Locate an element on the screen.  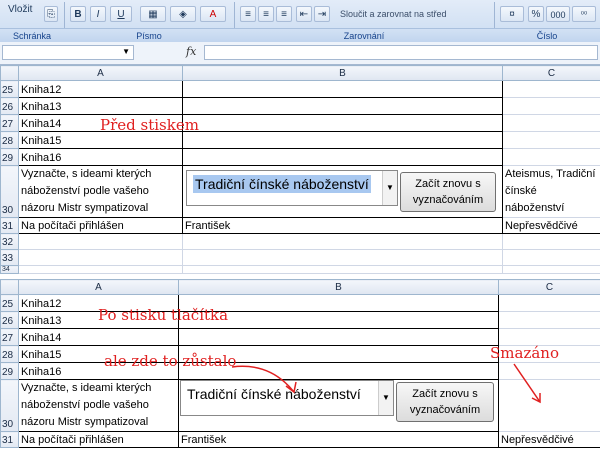
annotation-arrows is located at coordinates (386, 383).